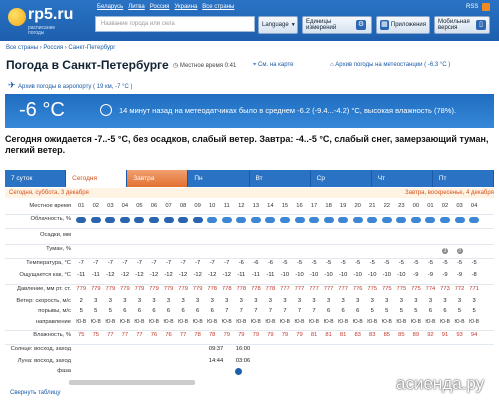  I want to click on sunrise-time: 09:37, so click(216, 349).